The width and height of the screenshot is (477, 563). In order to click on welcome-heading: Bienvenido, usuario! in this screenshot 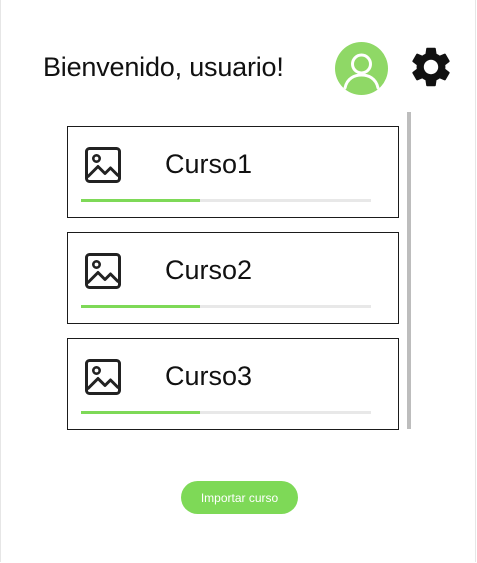, I will do `click(163, 67)`.